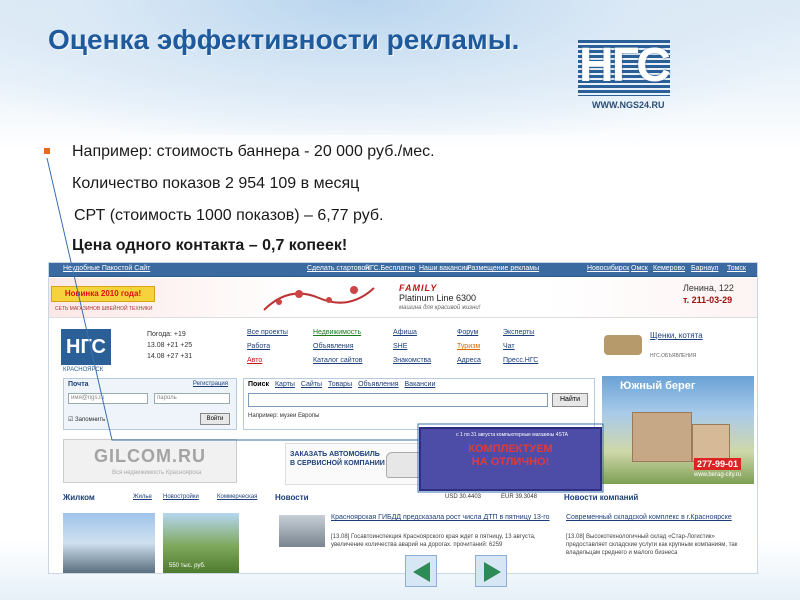 The height and width of the screenshot is (600, 800). Describe the element at coordinates (400, 347) in the screenshot. I see `nav-she: SHE` at that location.